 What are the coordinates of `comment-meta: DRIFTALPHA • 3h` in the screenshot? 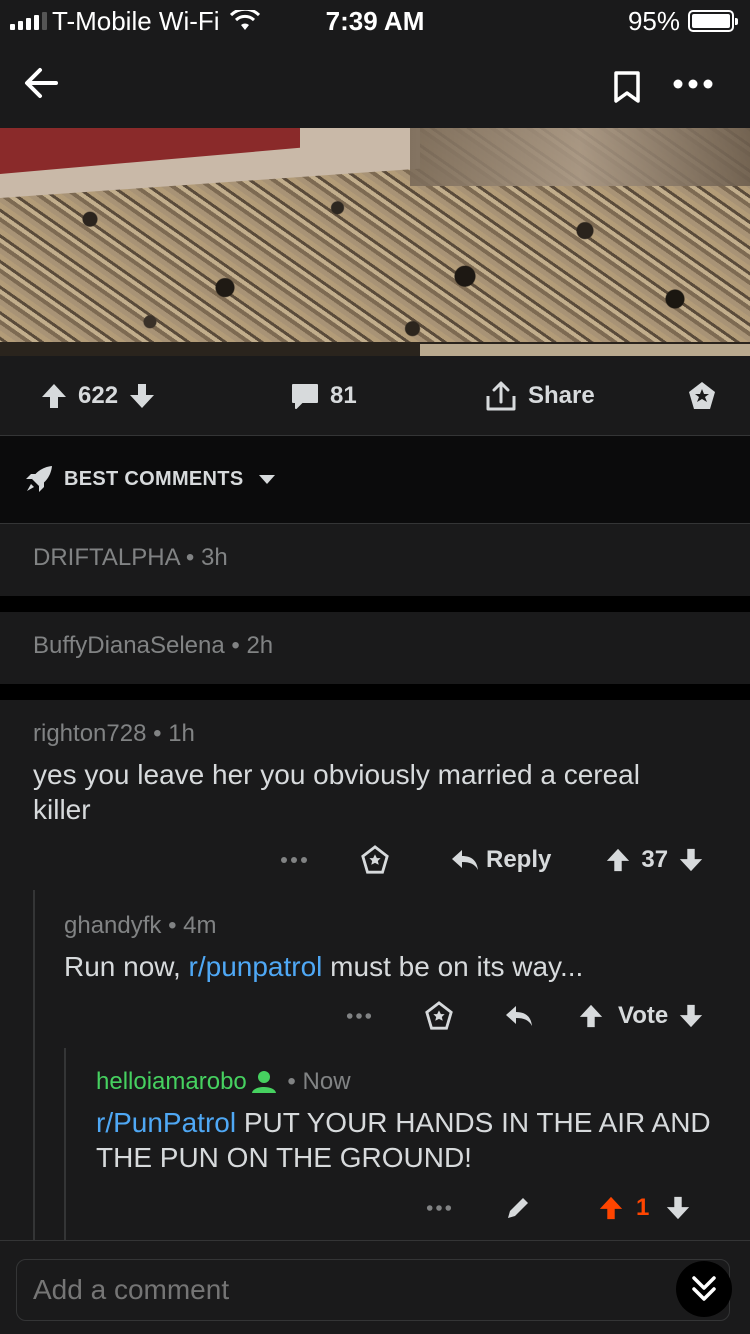 It's located at (130, 557).